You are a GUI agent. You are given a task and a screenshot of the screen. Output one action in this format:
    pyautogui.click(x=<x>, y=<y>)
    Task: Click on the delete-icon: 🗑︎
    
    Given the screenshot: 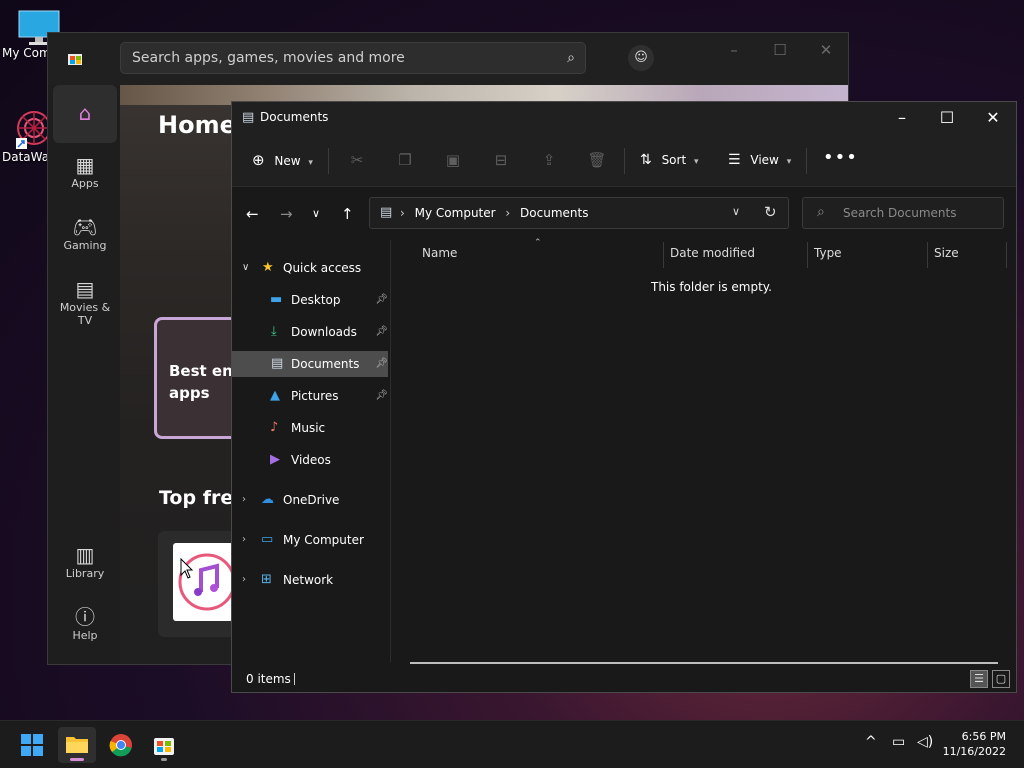 What is the action you would take?
    pyautogui.click(x=597, y=160)
    